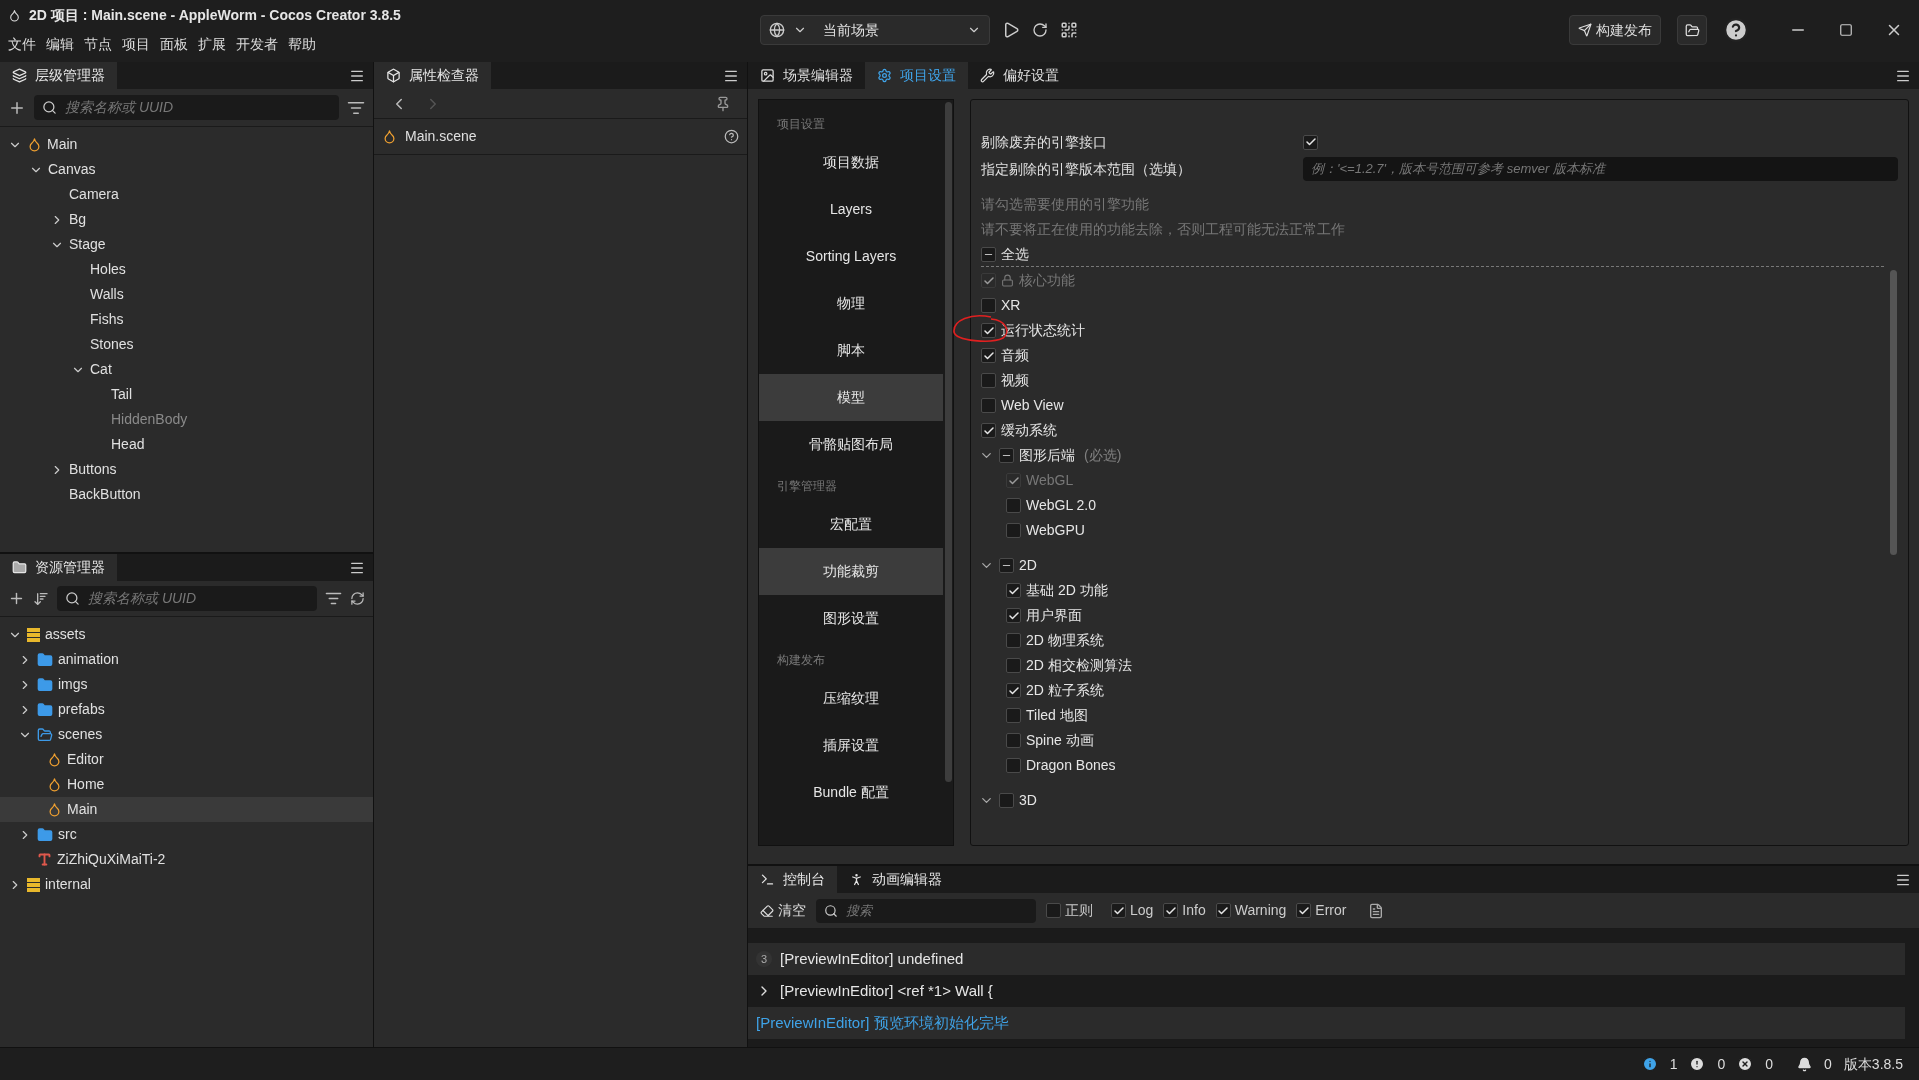 The height and width of the screenshot is (1080, 1919). What do you see at coordinates (174, 44) in the screenshot?
I see `menu-item: 面板` at bounding box center [174, 44].